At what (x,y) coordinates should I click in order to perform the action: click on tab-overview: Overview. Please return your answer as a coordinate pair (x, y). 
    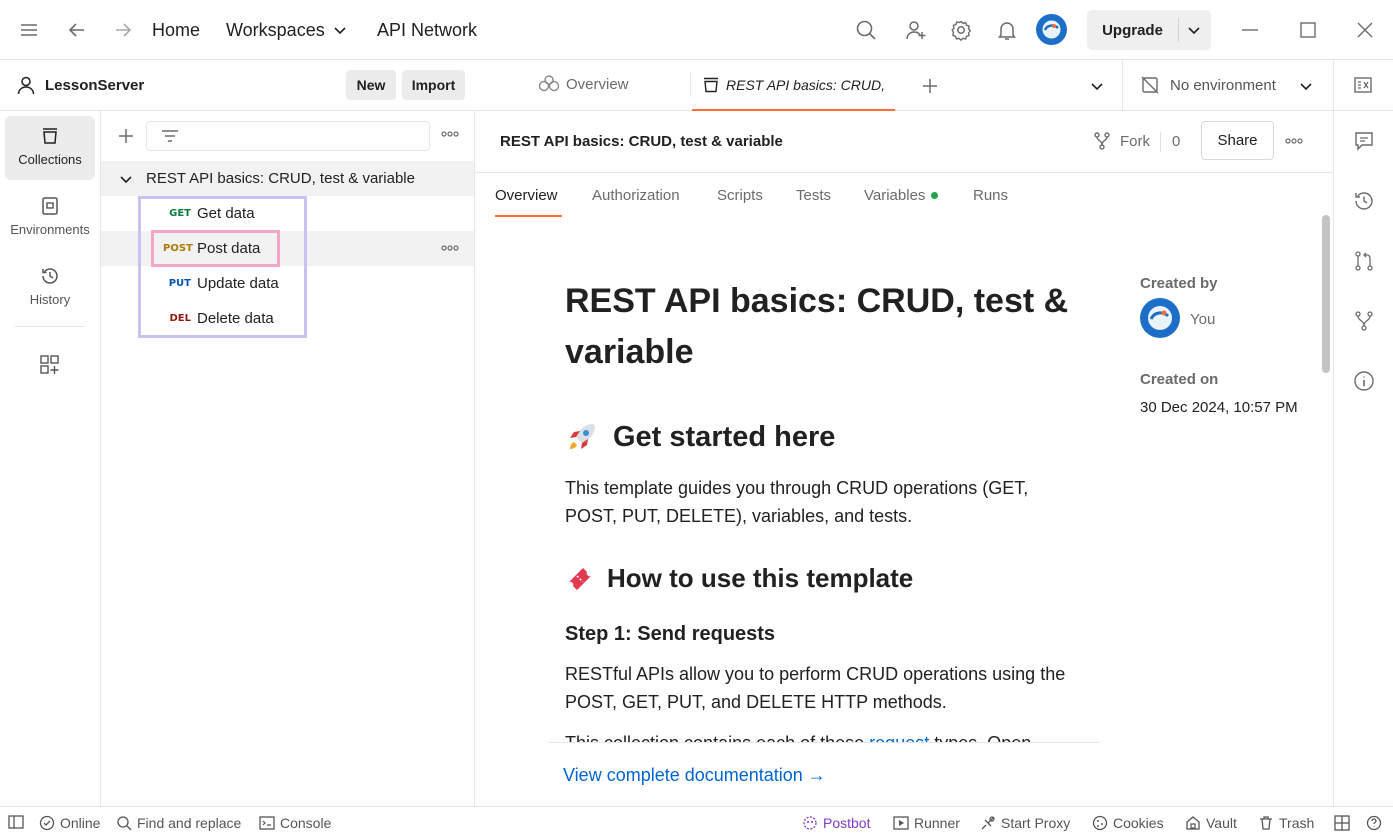
    Looking at the image, I should click on (583, 84).